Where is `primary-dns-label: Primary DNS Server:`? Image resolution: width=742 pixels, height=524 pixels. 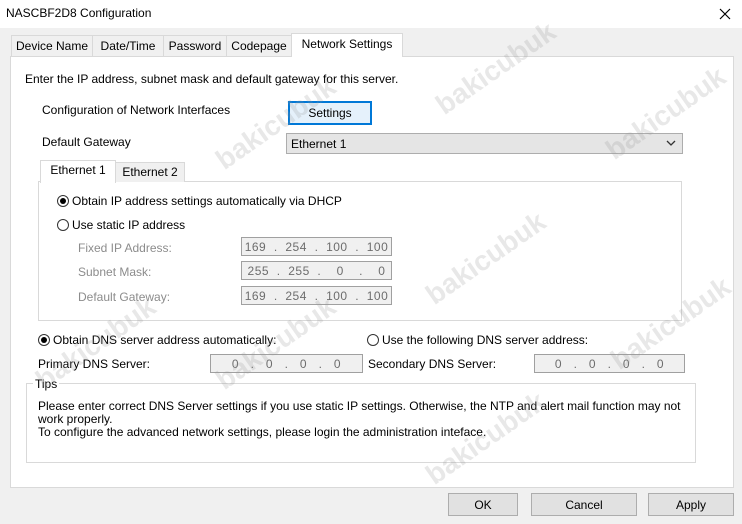 primary-dns-label: Primary DNS Server: is located at coordinates (94, 364).